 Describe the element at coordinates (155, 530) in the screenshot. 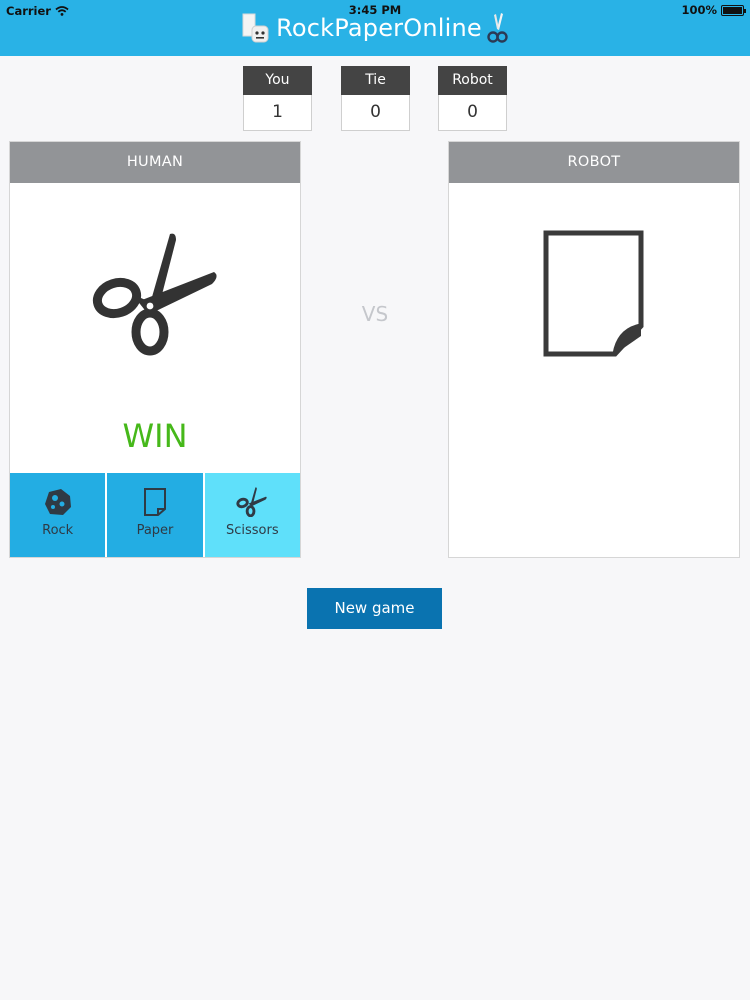

I see `paper-label: Paper` at that location.